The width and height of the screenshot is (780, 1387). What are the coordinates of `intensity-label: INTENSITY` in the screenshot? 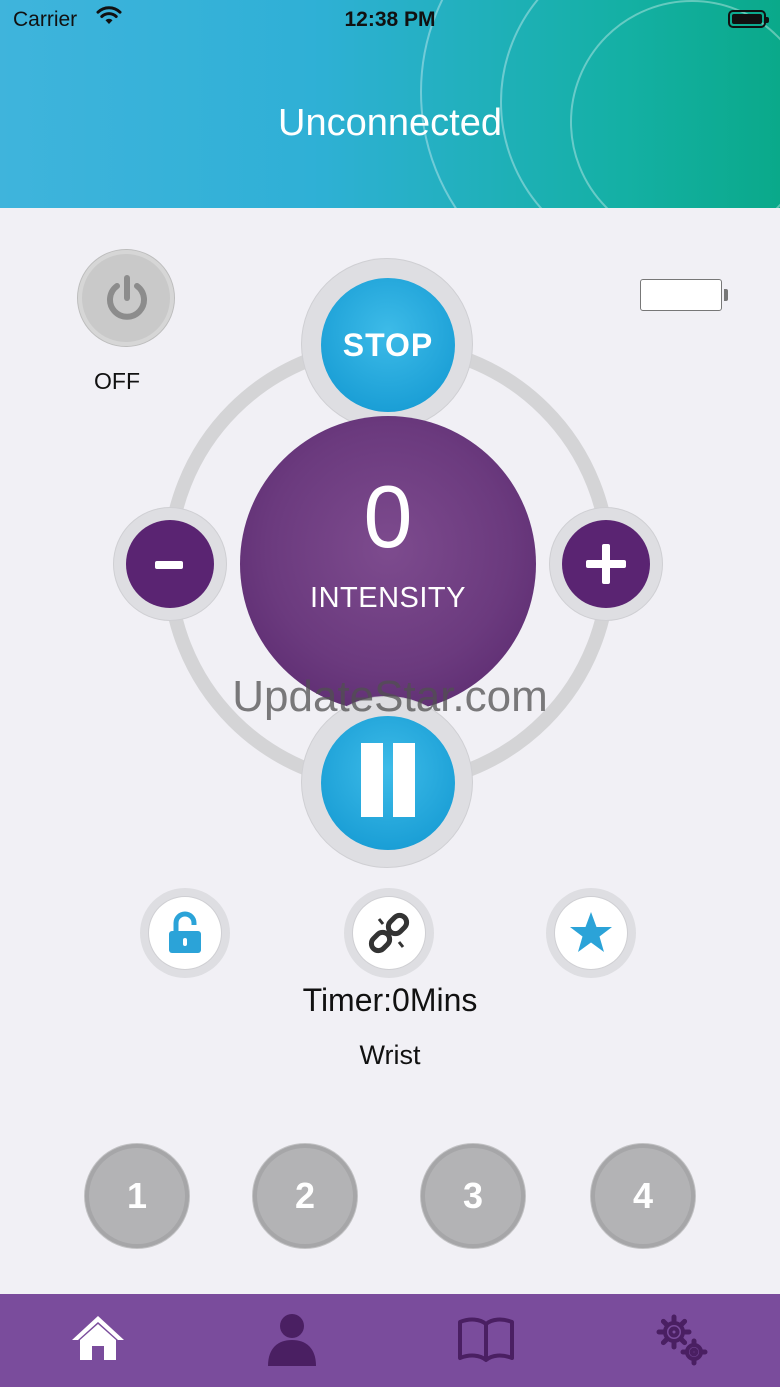 It's located at (388, 598).